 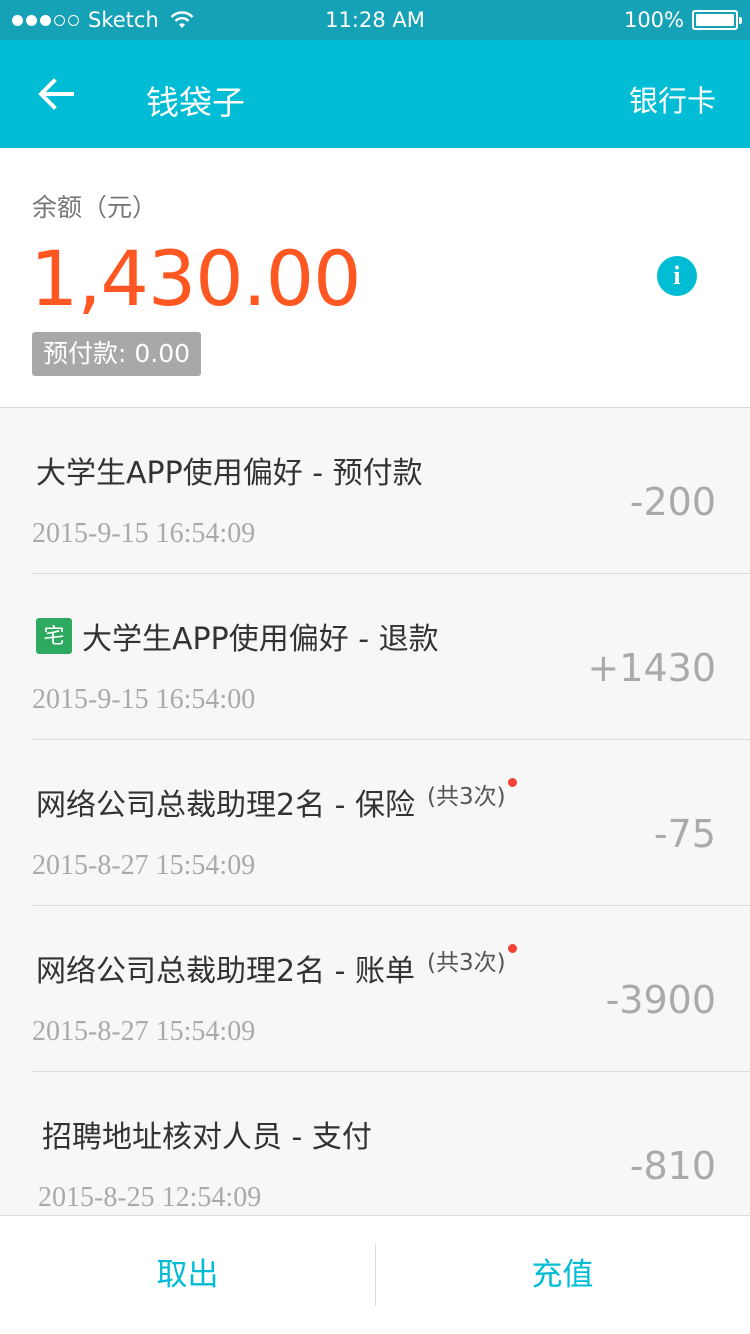 What do you see at coordinates (260, 639) in the screenshot?
I see `transaction-title-text: 大学生APP使用偏好 - 退款` at bounding box center [260, 639].